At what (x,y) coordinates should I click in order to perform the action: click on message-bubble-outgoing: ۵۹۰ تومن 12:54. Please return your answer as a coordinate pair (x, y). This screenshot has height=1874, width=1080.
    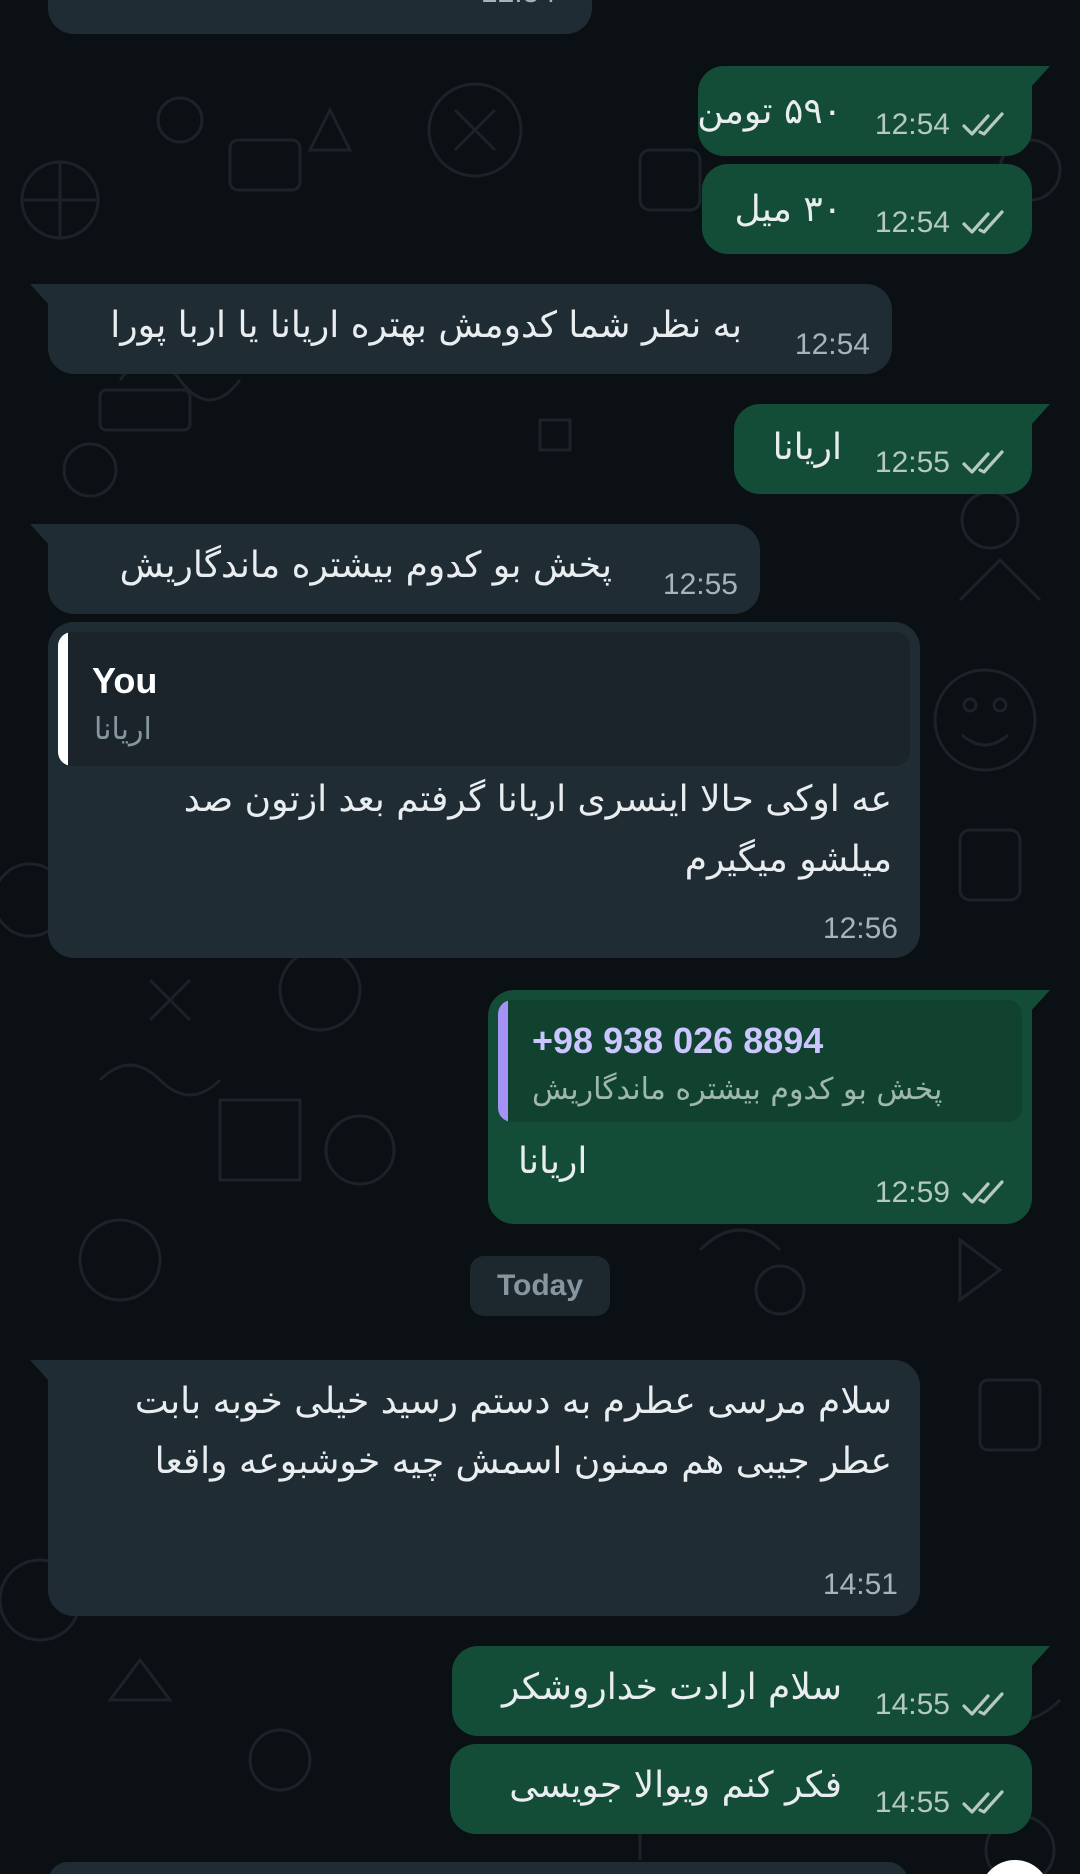
    Looking at the image, I should click on (873, 111).